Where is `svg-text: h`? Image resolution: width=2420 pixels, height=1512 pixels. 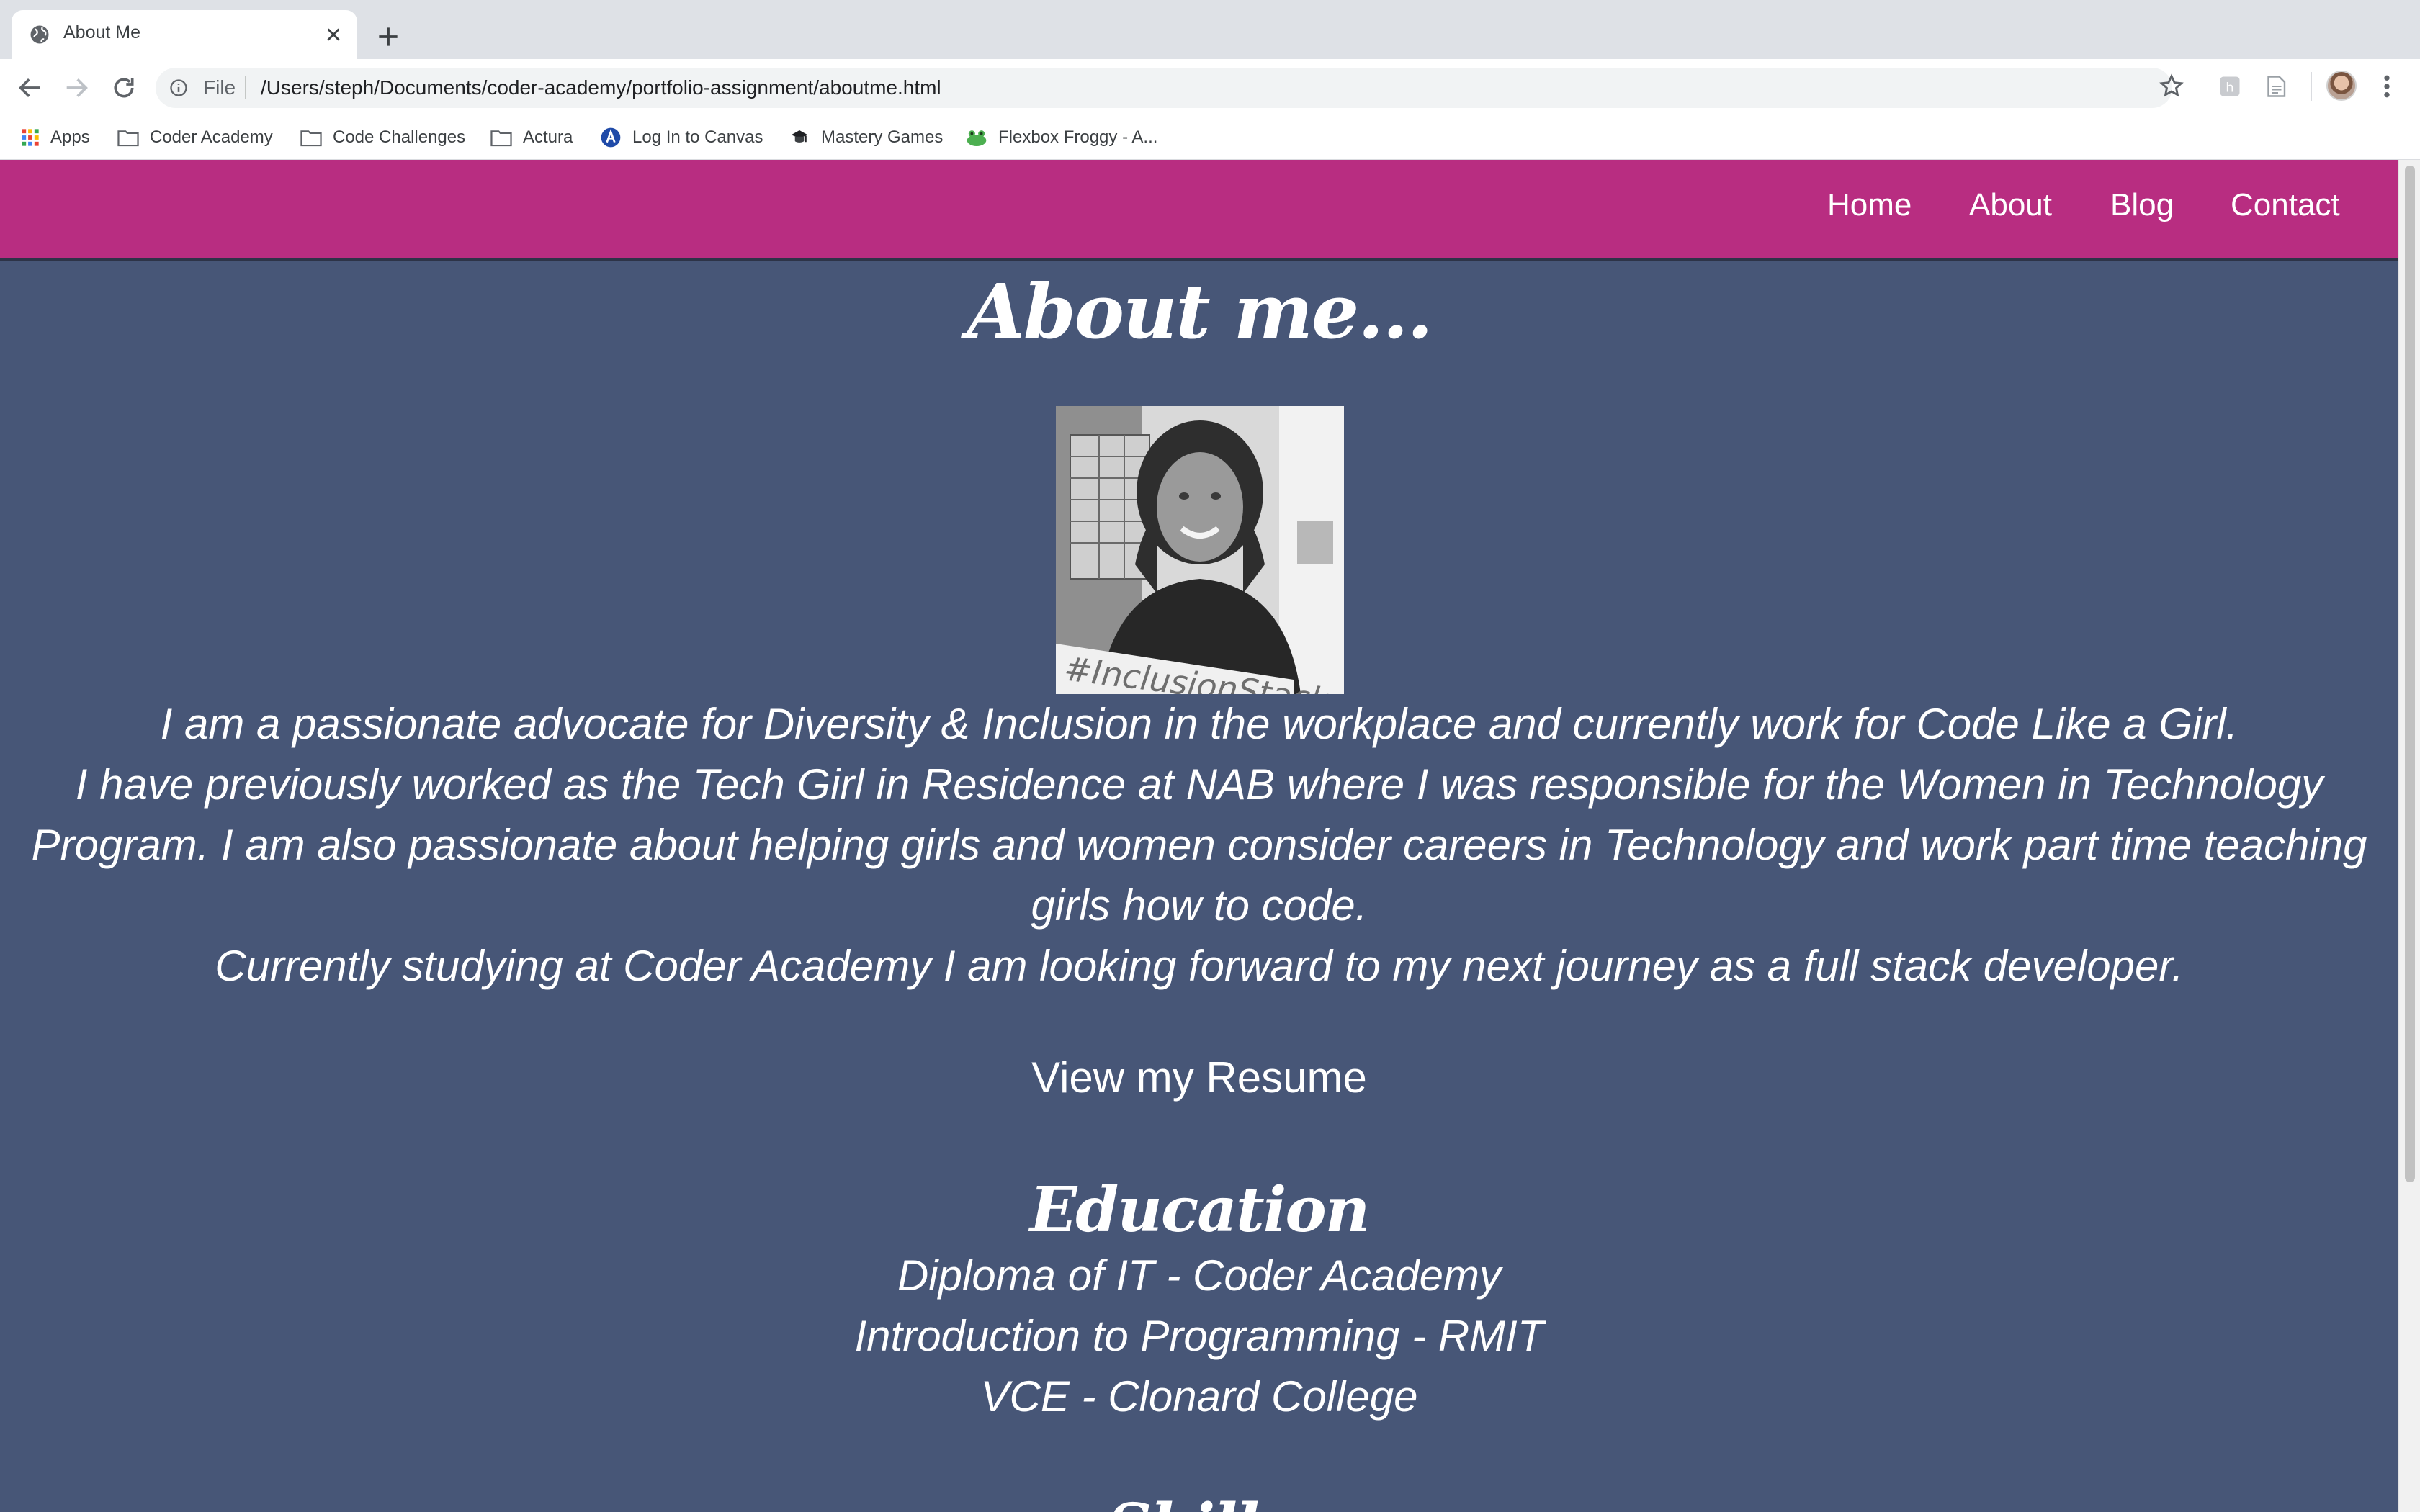 svg-text: h is located at coordinates (2229, 88).